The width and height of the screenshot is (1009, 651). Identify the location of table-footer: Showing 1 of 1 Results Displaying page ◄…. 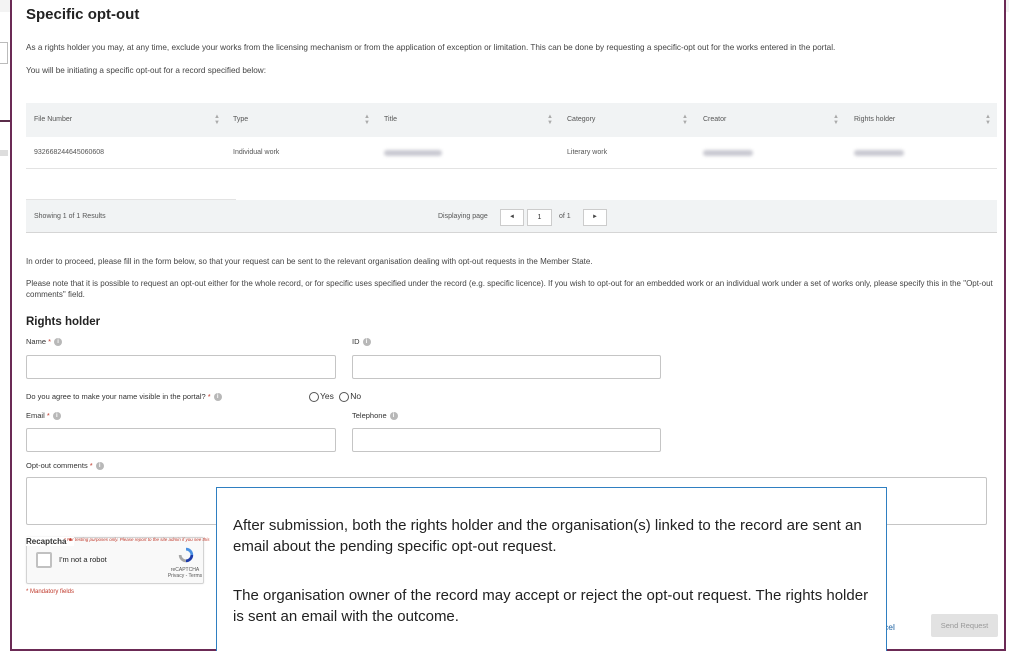
(511, 216).